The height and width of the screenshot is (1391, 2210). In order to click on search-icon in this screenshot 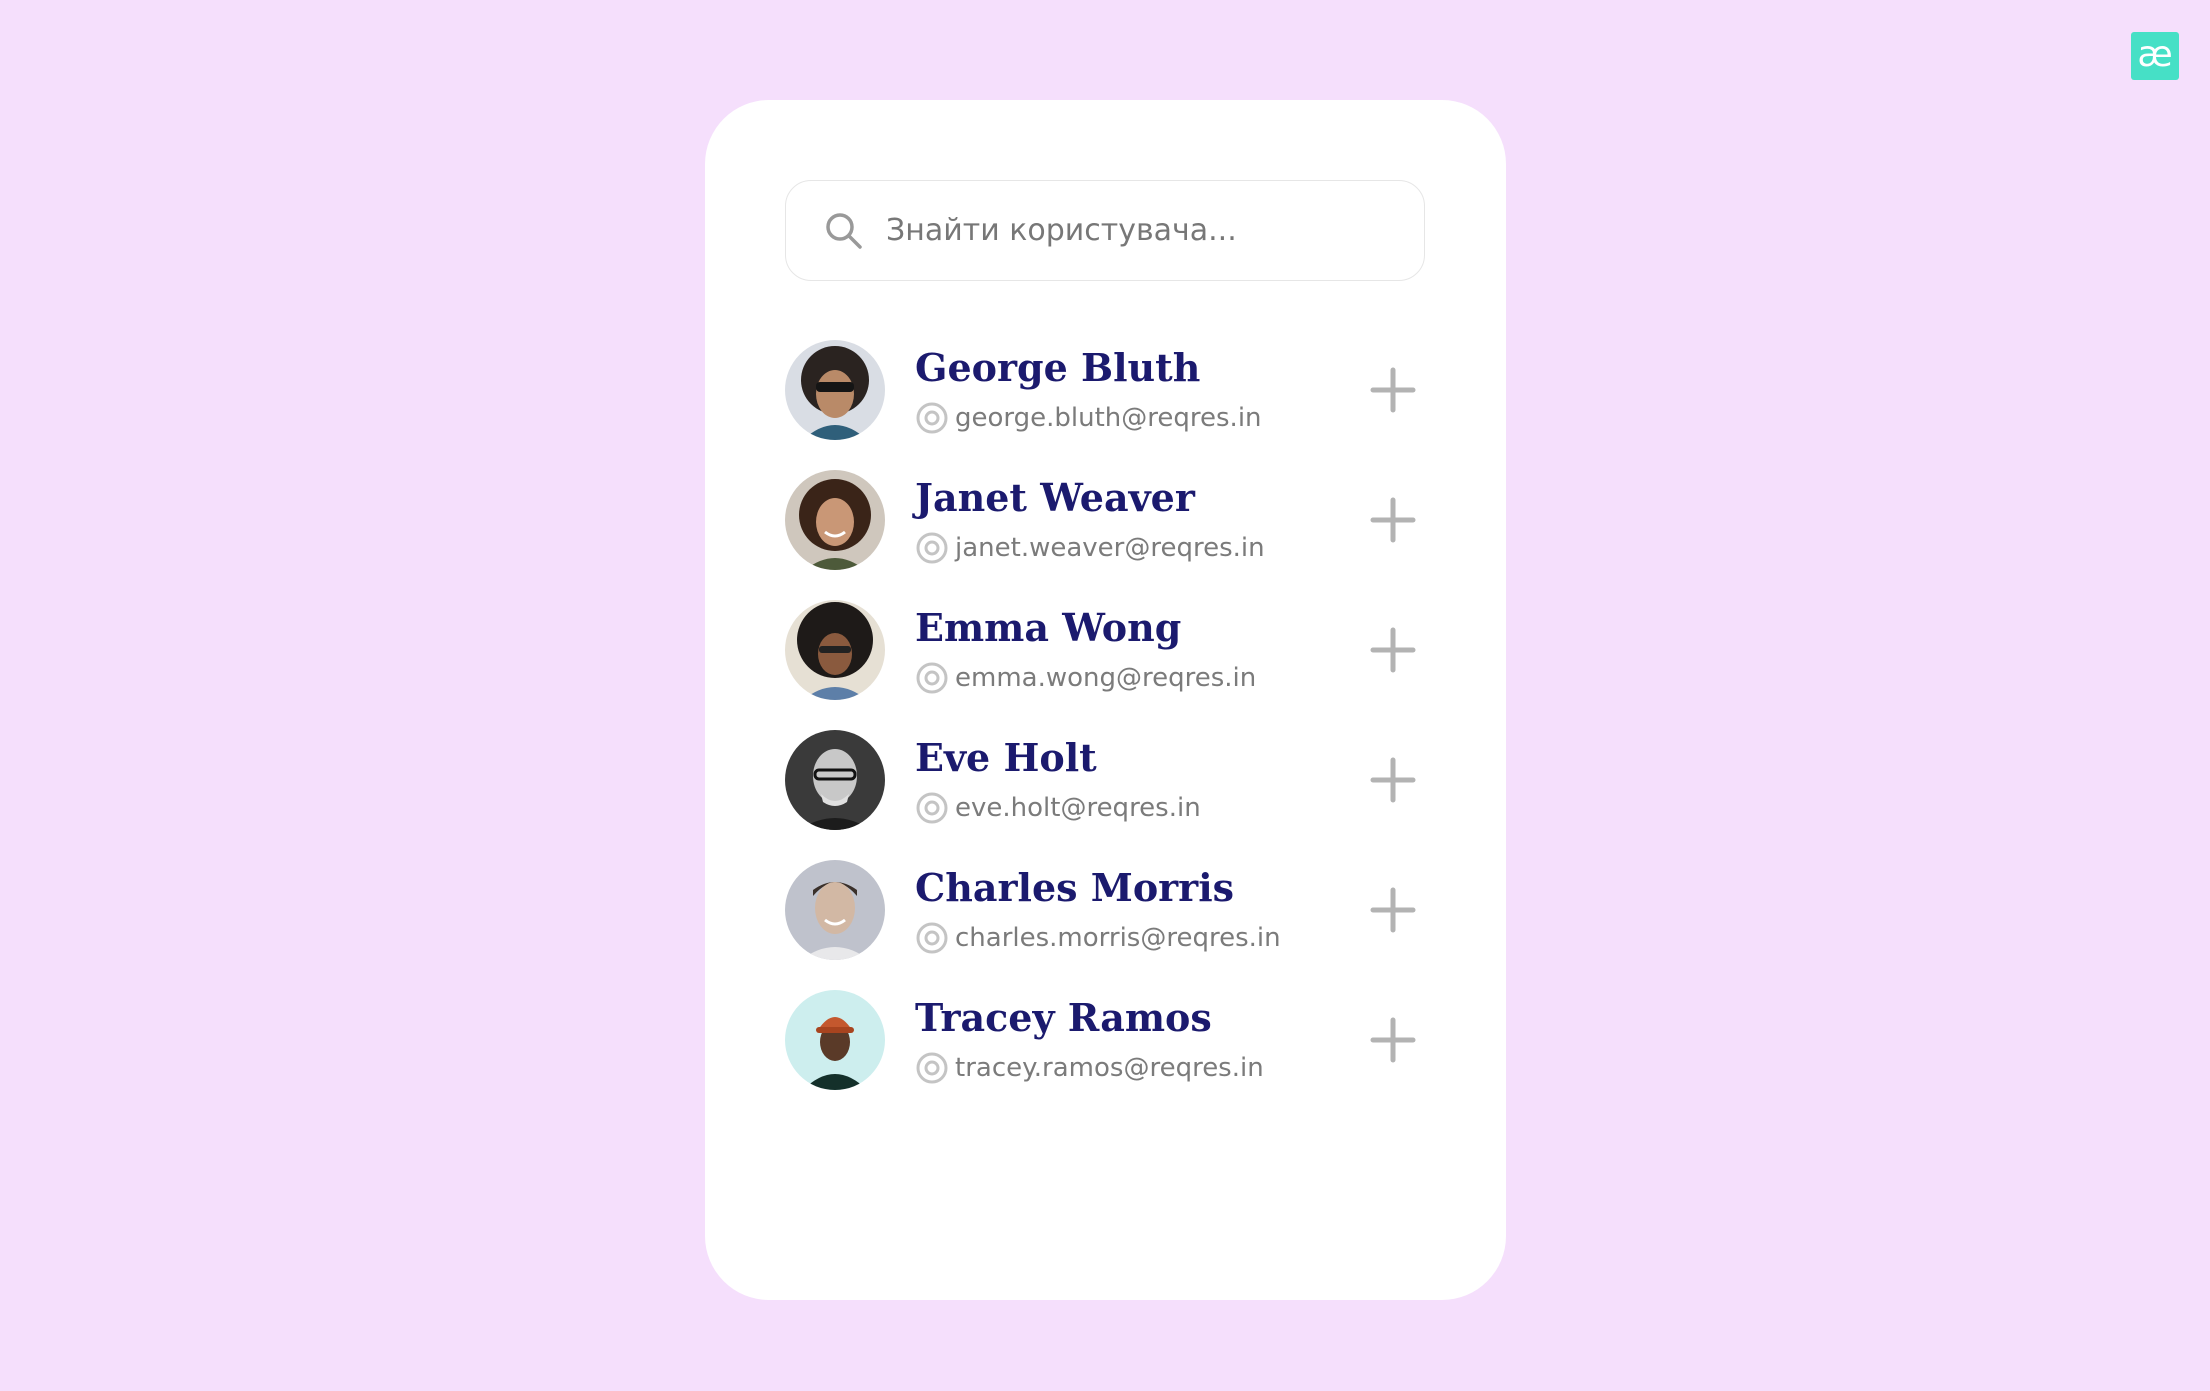, I will do `click(844, 231)`.